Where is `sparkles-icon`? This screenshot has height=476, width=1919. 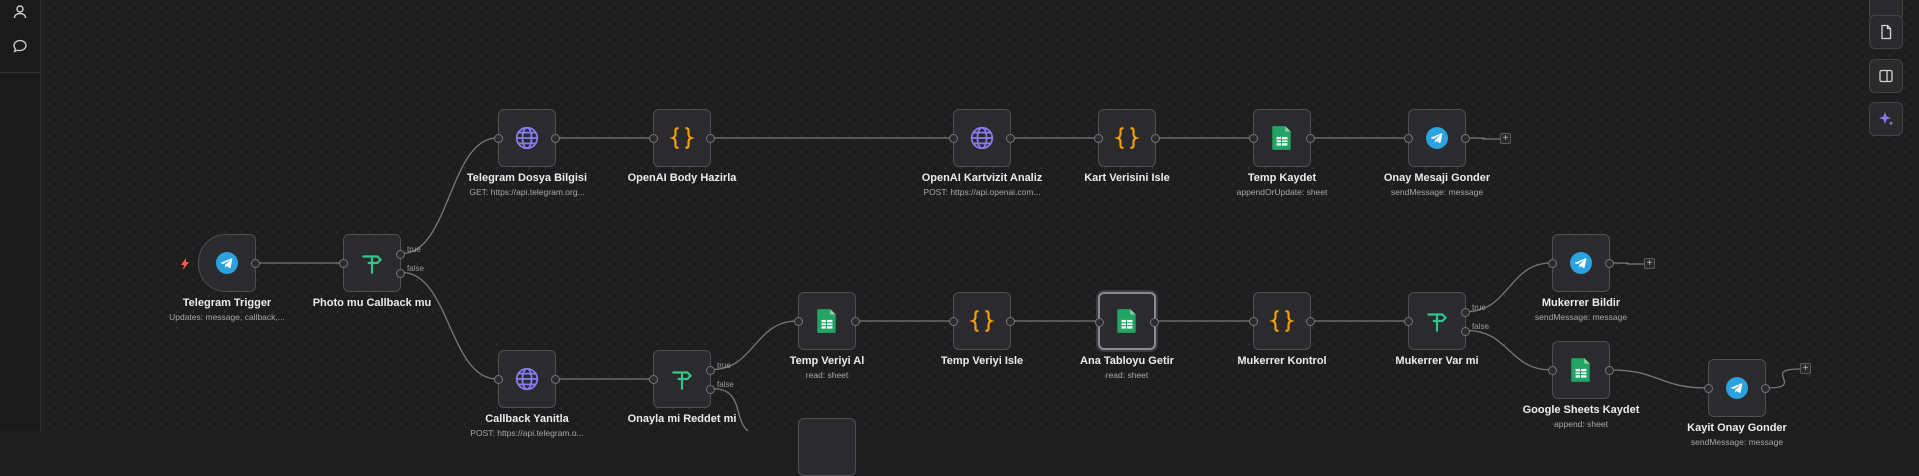
sparkles-icon is located at coordinates (1886, 119).